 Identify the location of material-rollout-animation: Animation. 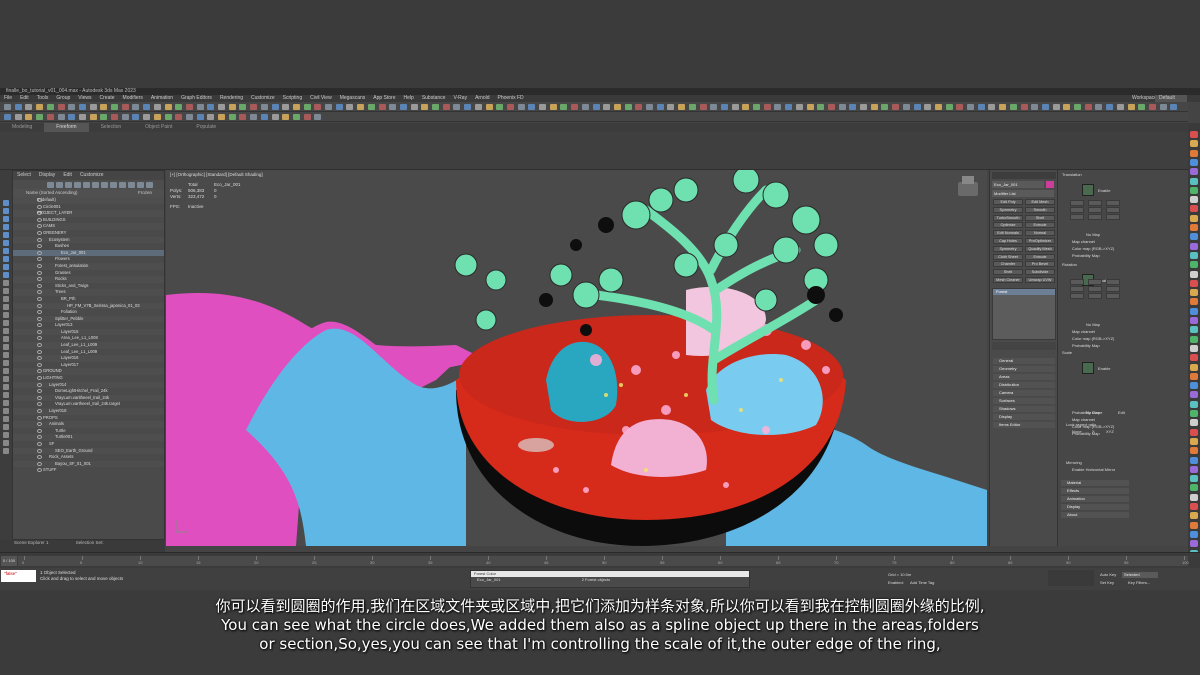
(1095, 499).